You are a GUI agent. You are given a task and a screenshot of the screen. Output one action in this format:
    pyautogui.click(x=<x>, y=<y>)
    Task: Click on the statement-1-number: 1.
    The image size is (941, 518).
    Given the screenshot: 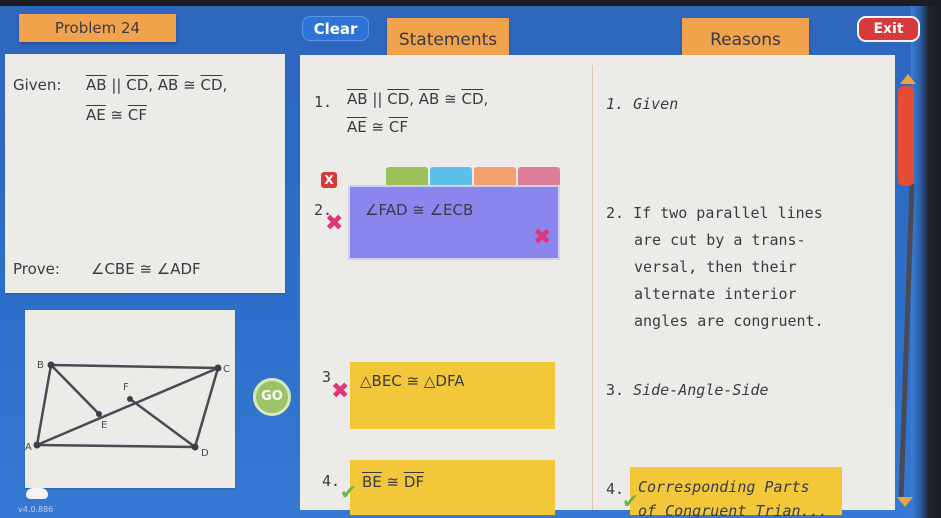 What is the action you would take?
    pyautogui.click(x=323, y=102)
    